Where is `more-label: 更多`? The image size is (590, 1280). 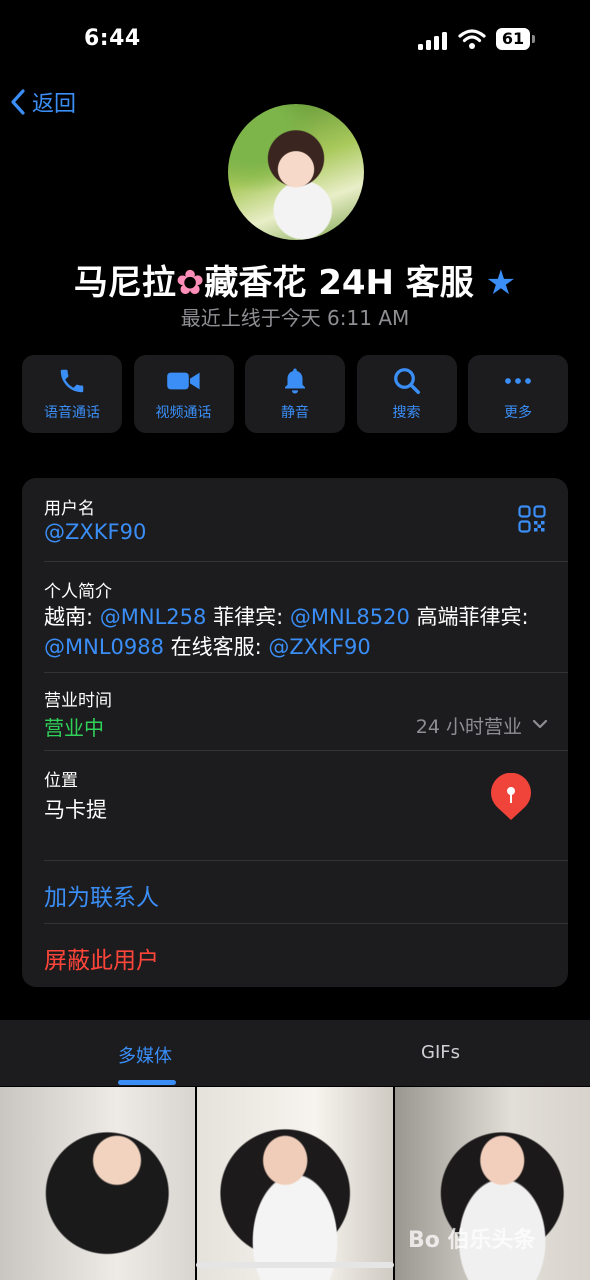
more-label: 更多 is located at coordinates (518, 413).